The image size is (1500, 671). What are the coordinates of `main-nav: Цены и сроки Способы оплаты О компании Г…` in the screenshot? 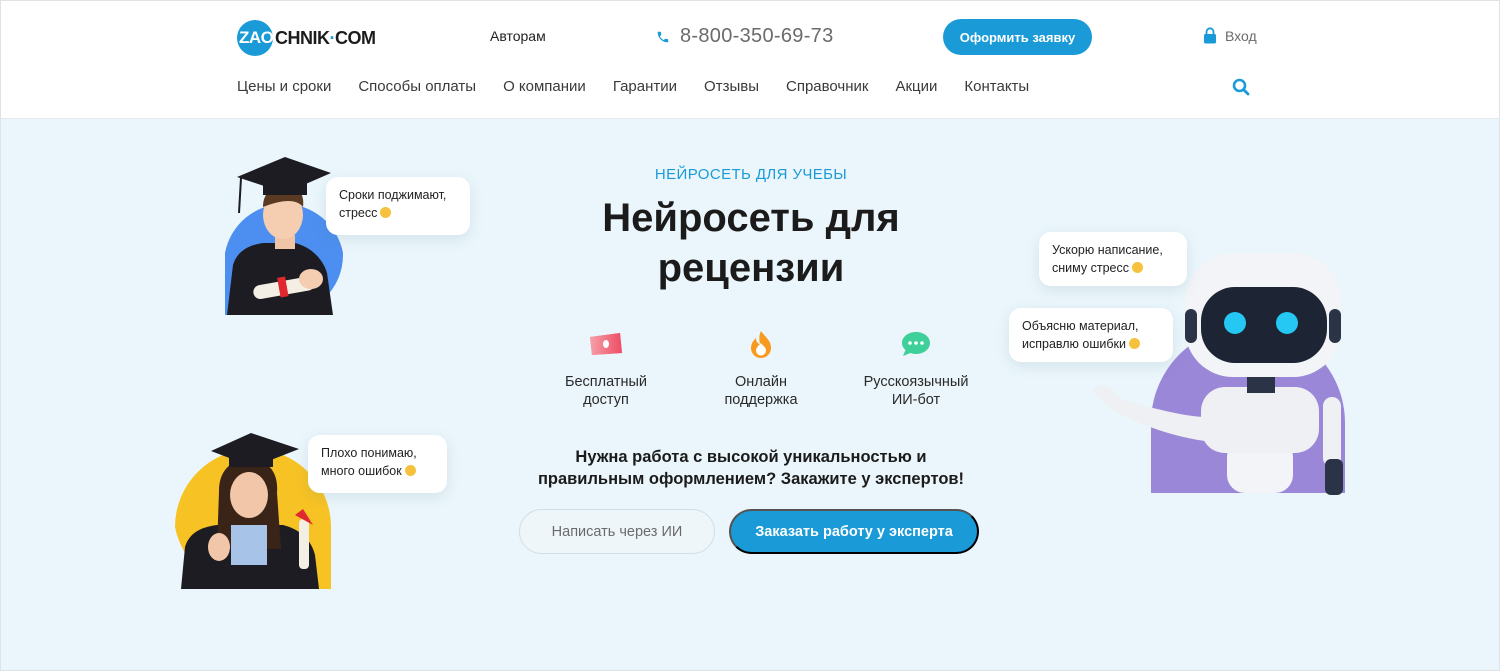 It's located at (646, 86).